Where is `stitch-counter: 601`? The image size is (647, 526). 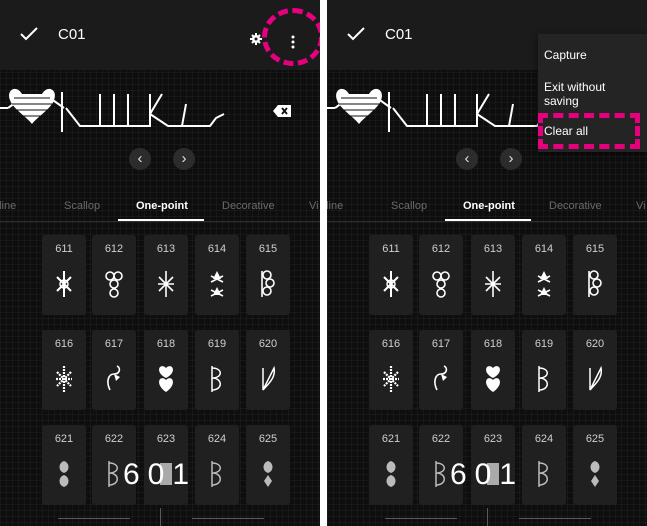
stitch-counter: 601 is located at coordinates (160, 474).